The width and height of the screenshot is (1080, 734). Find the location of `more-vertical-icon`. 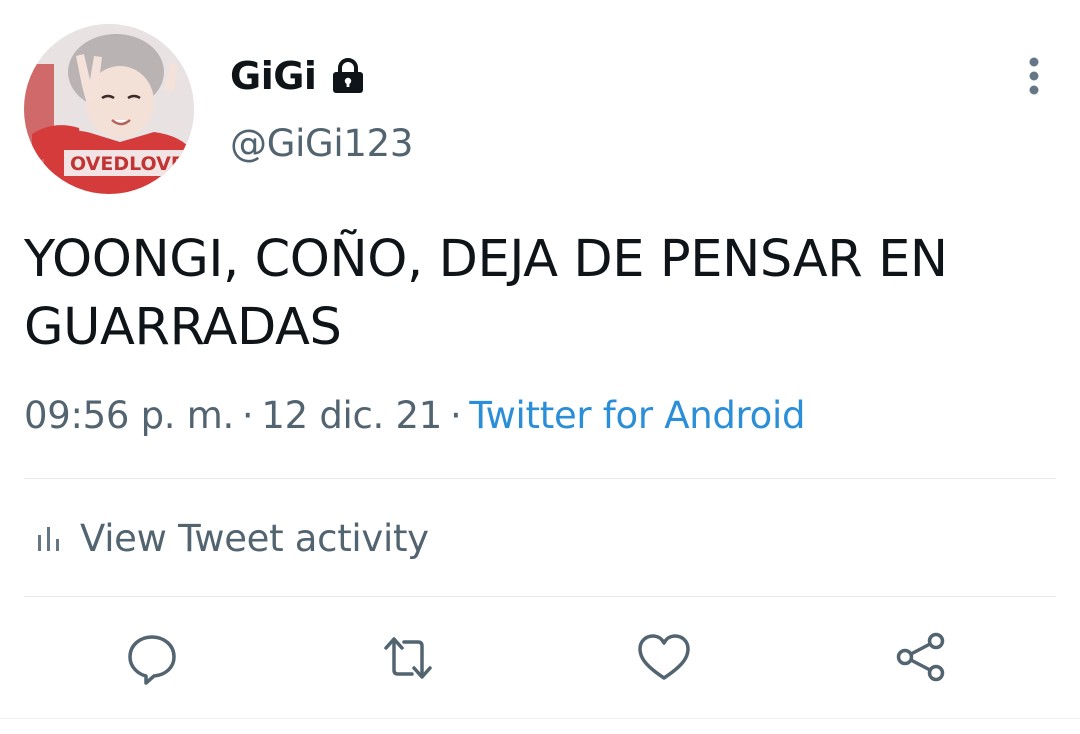

more-vertical-icon is located at coordinates (1034, 76).